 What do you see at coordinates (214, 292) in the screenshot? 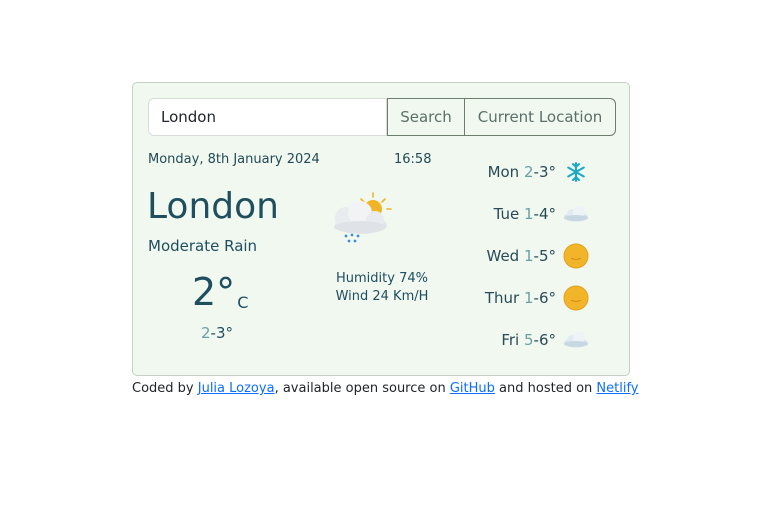
I see `temperature-value: 2°` at bounding box center [214, 292].